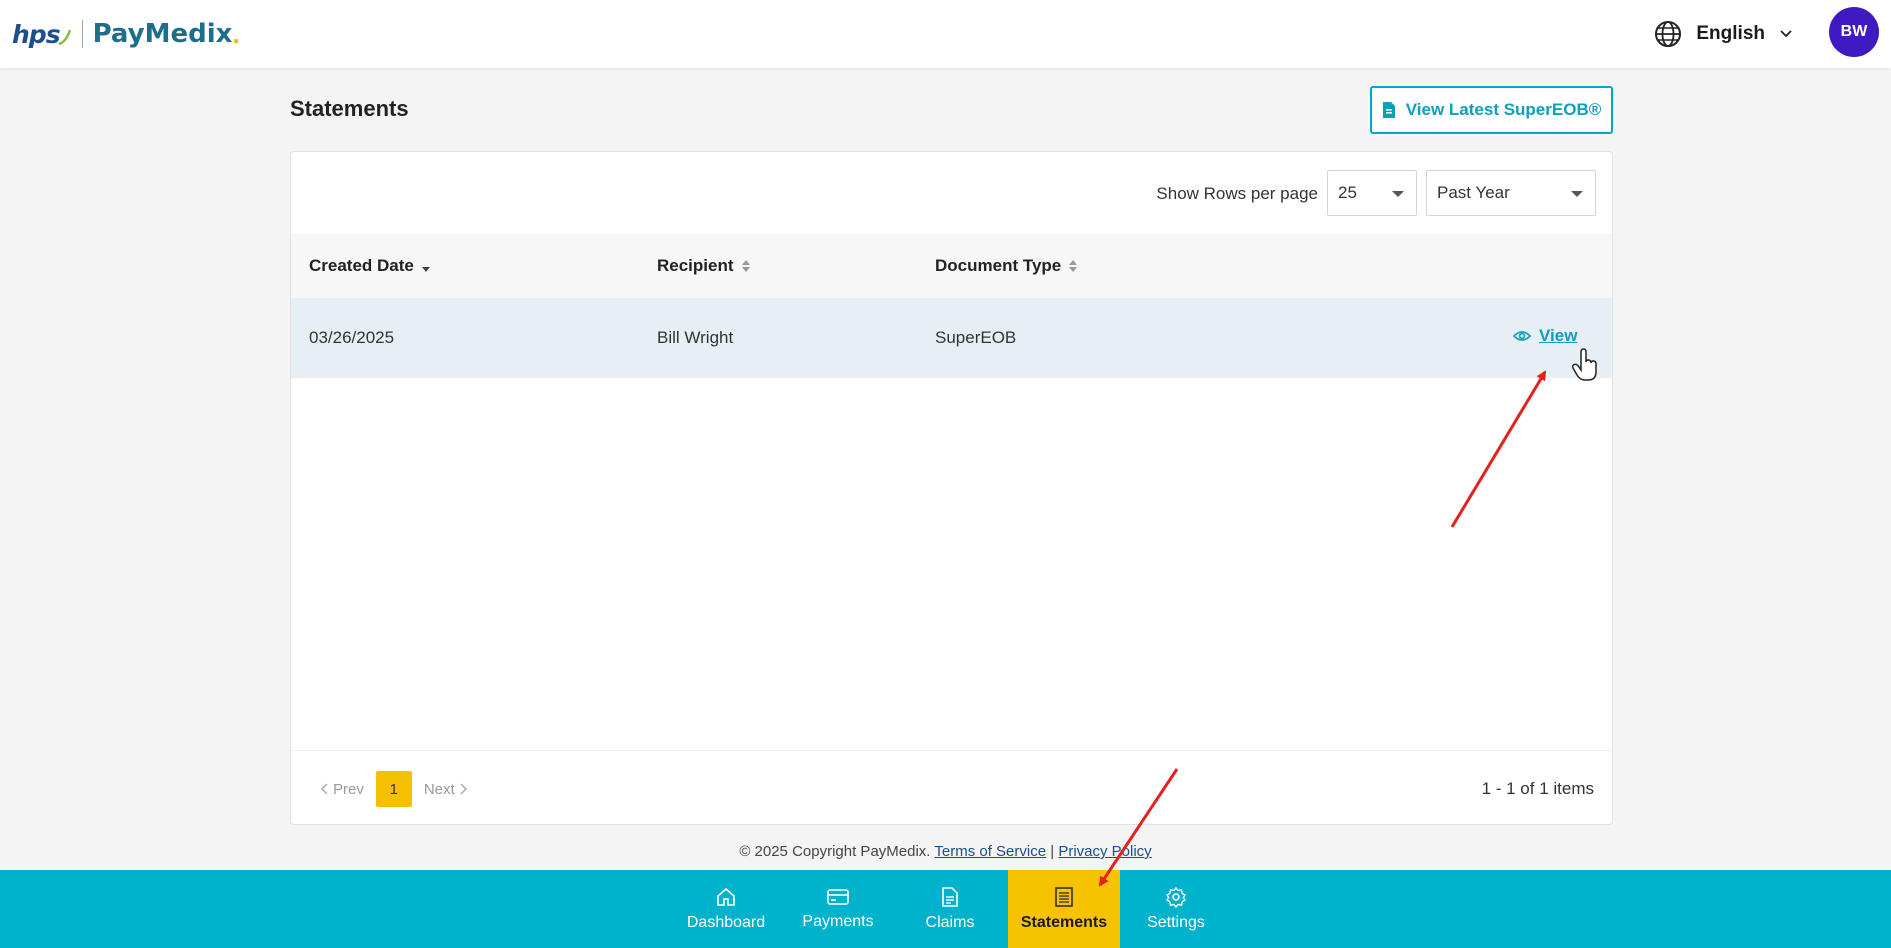  What do you see at coordinates (726, 896) in the screenshot?
I see `home-icon` at bounding box center [726, 896].